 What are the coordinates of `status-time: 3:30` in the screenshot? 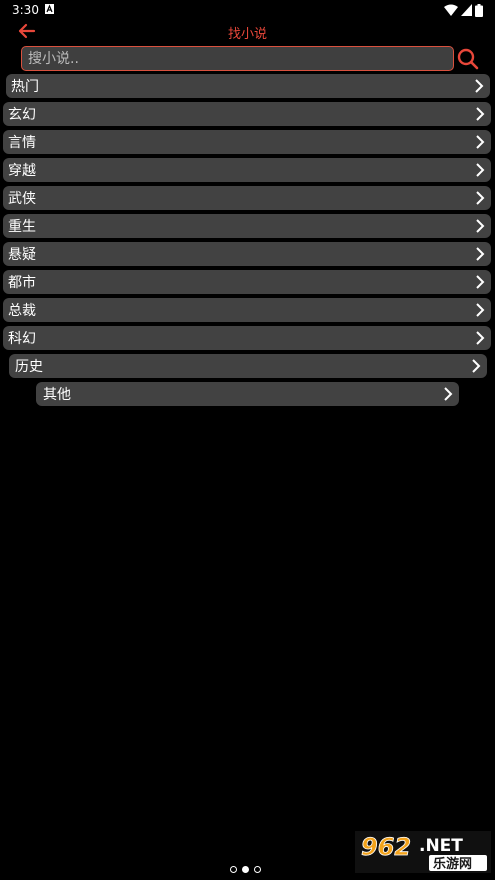 It's located at (25, 10).